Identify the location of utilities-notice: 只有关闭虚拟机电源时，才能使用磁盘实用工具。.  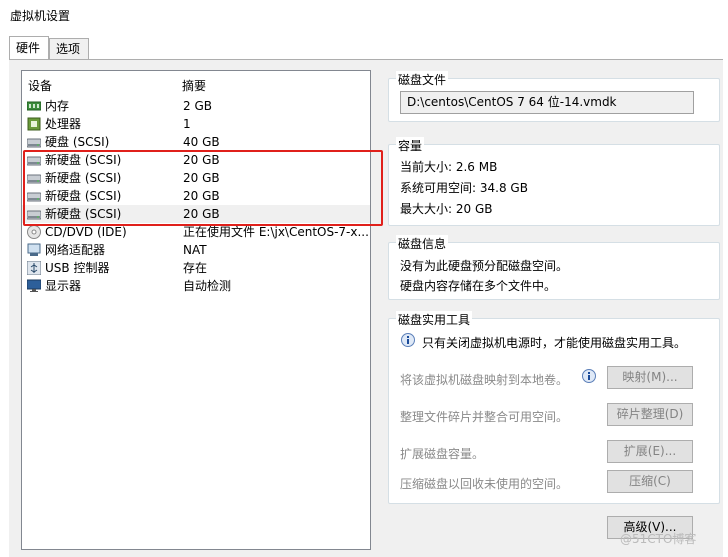
(554, 343).